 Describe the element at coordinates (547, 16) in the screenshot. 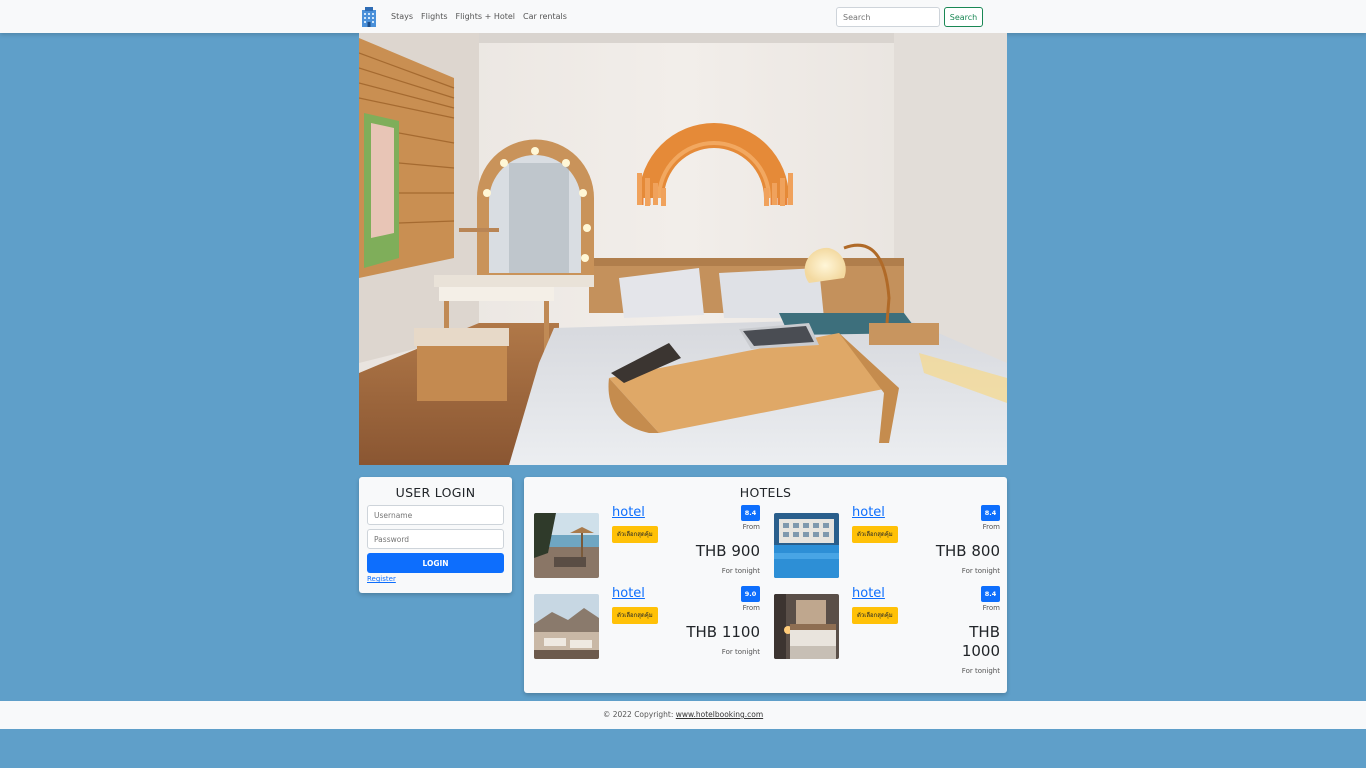

I see `nav-car-rentals: Car rentals` at that location.